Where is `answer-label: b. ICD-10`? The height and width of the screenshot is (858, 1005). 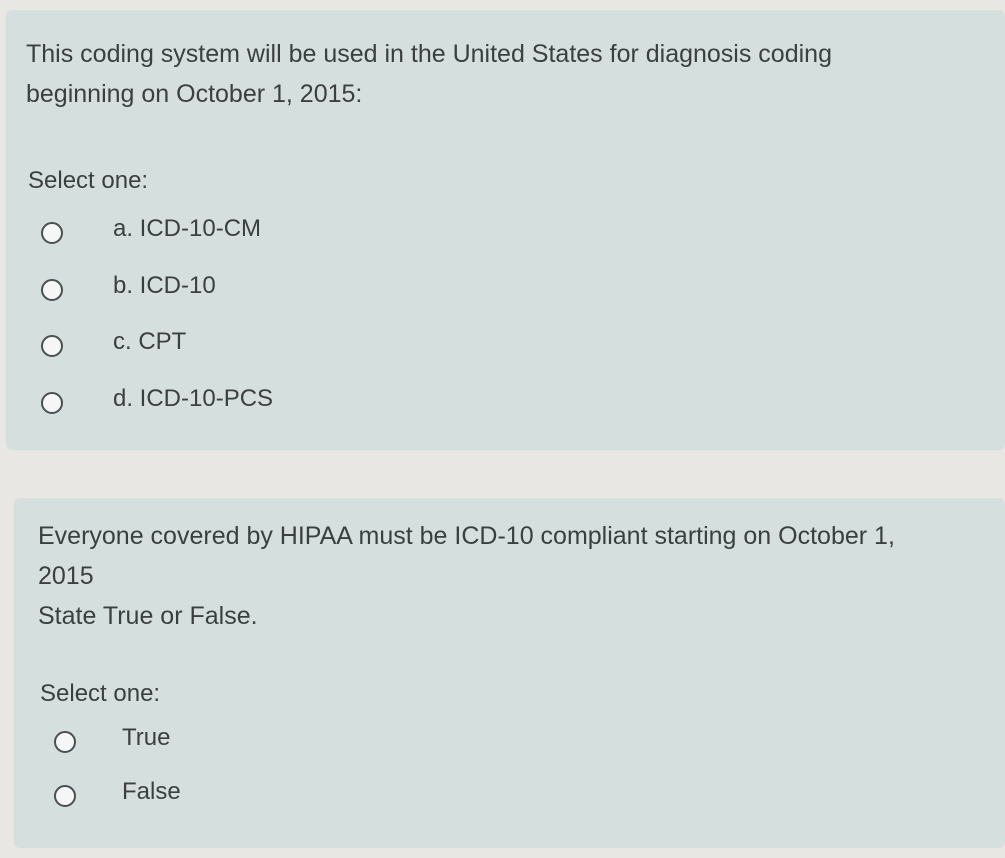
answer-label: b. ICD-10 is located at coordinates (164, 286).